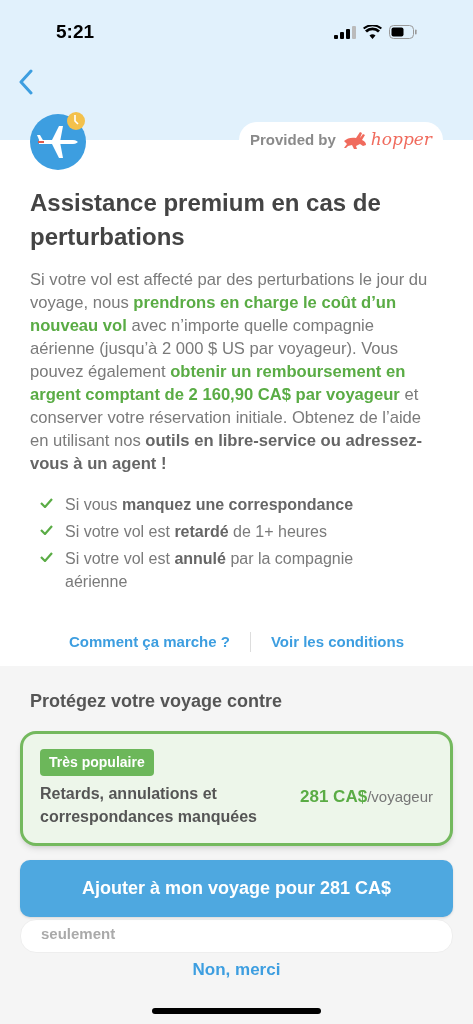 The width and height of the screenshot is (473, 1024). I want to click on battery-icon, so click(403, 32).